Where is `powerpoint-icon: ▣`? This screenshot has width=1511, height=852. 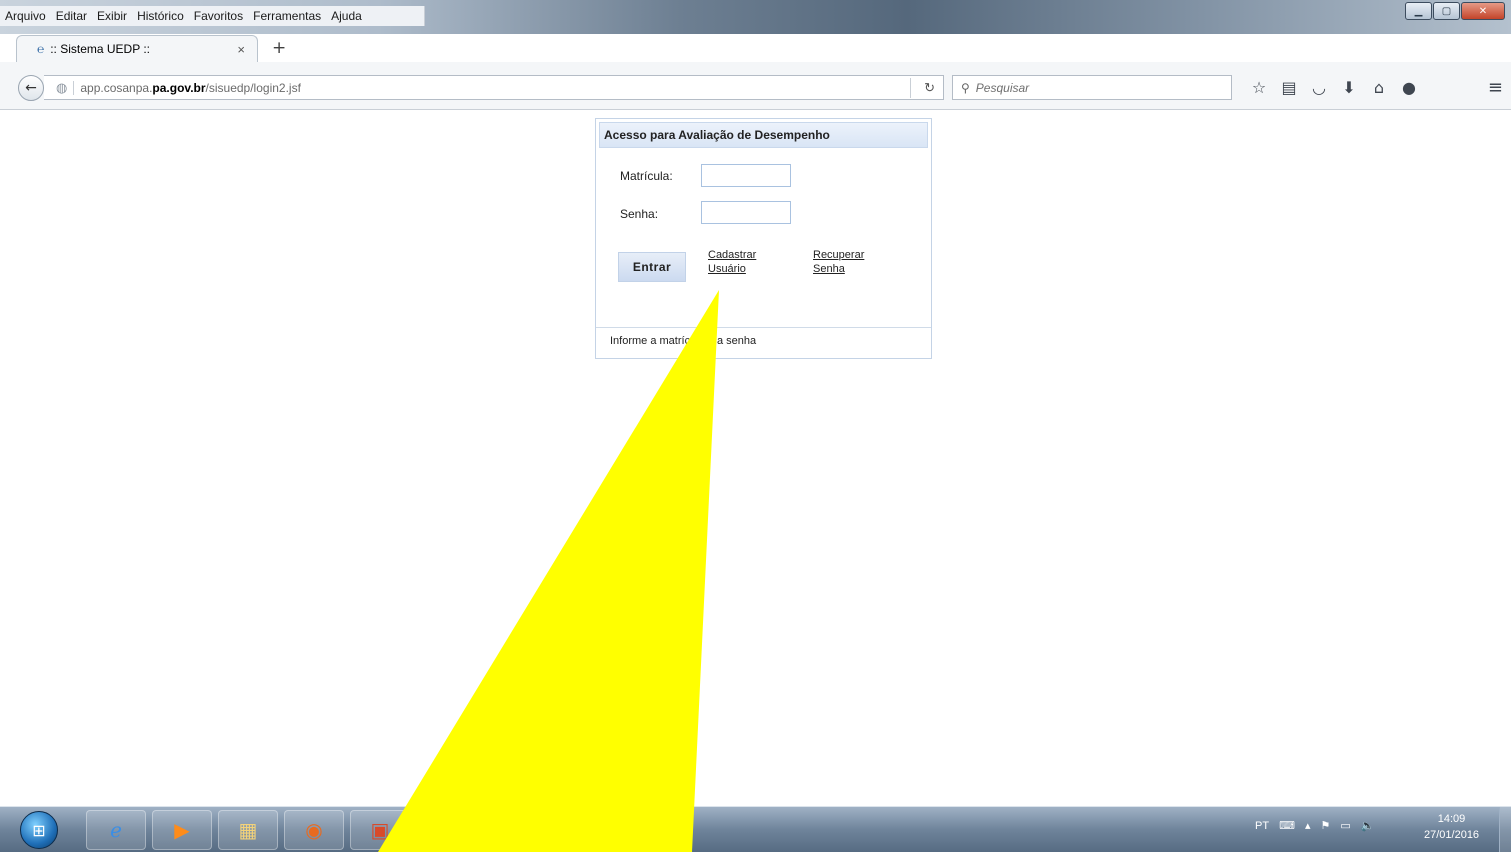 powerpoint-icon: ▣ is located at coordinates (380, 830).